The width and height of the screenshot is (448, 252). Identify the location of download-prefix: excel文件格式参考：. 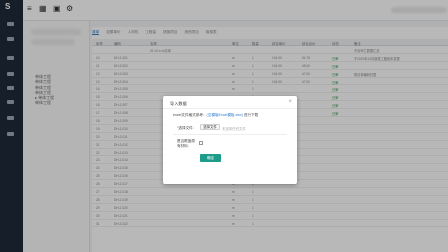
(190, 115).